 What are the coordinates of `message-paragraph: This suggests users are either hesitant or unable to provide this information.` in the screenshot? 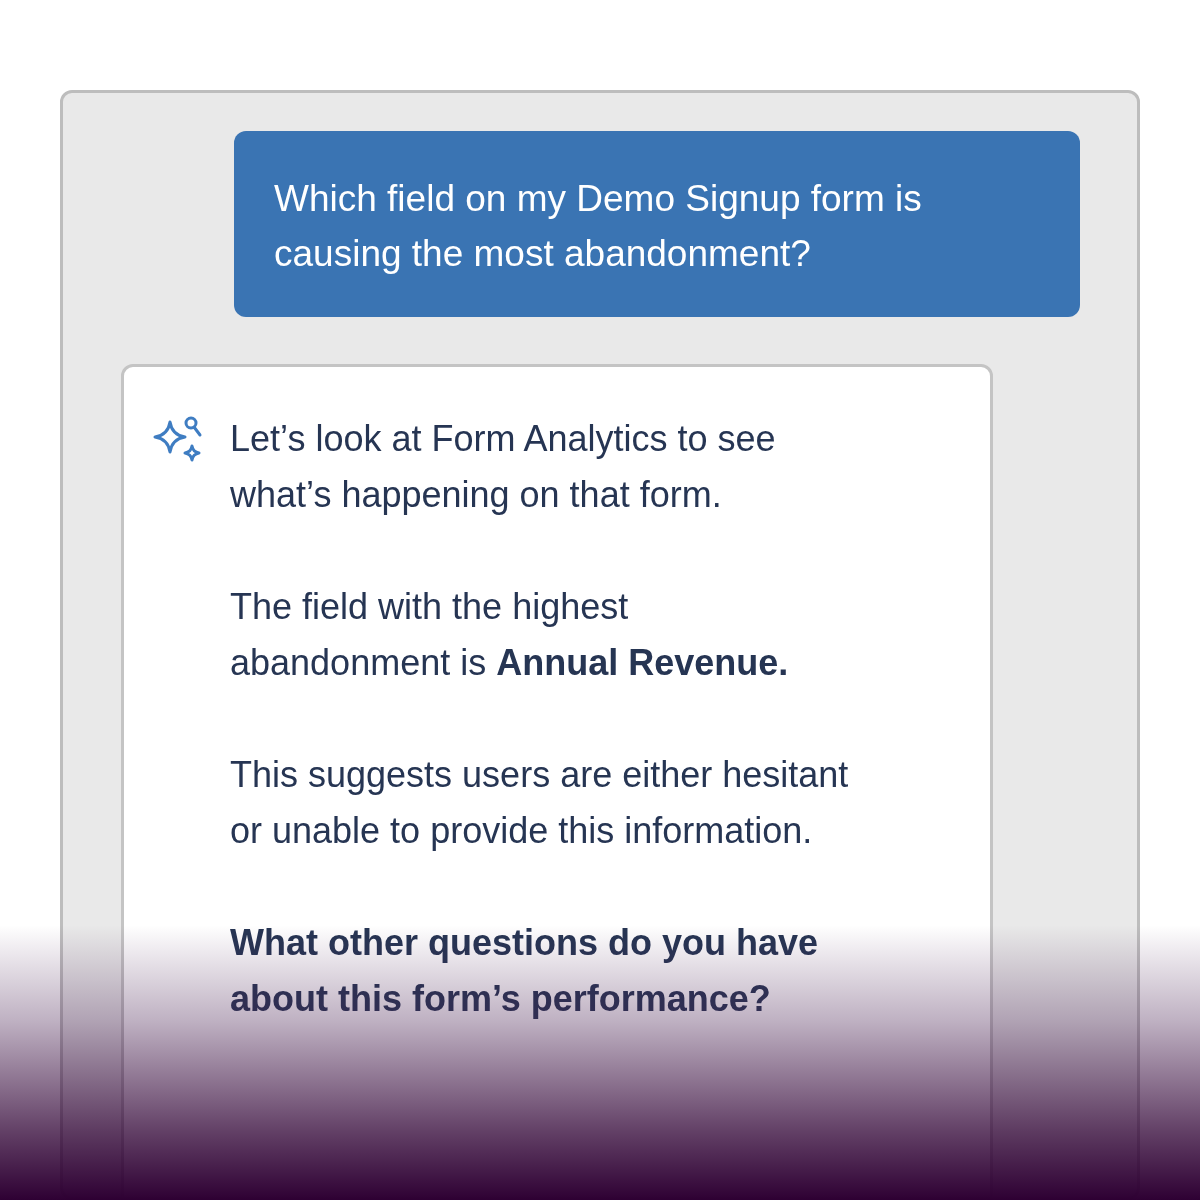 It's located at (540, 803).